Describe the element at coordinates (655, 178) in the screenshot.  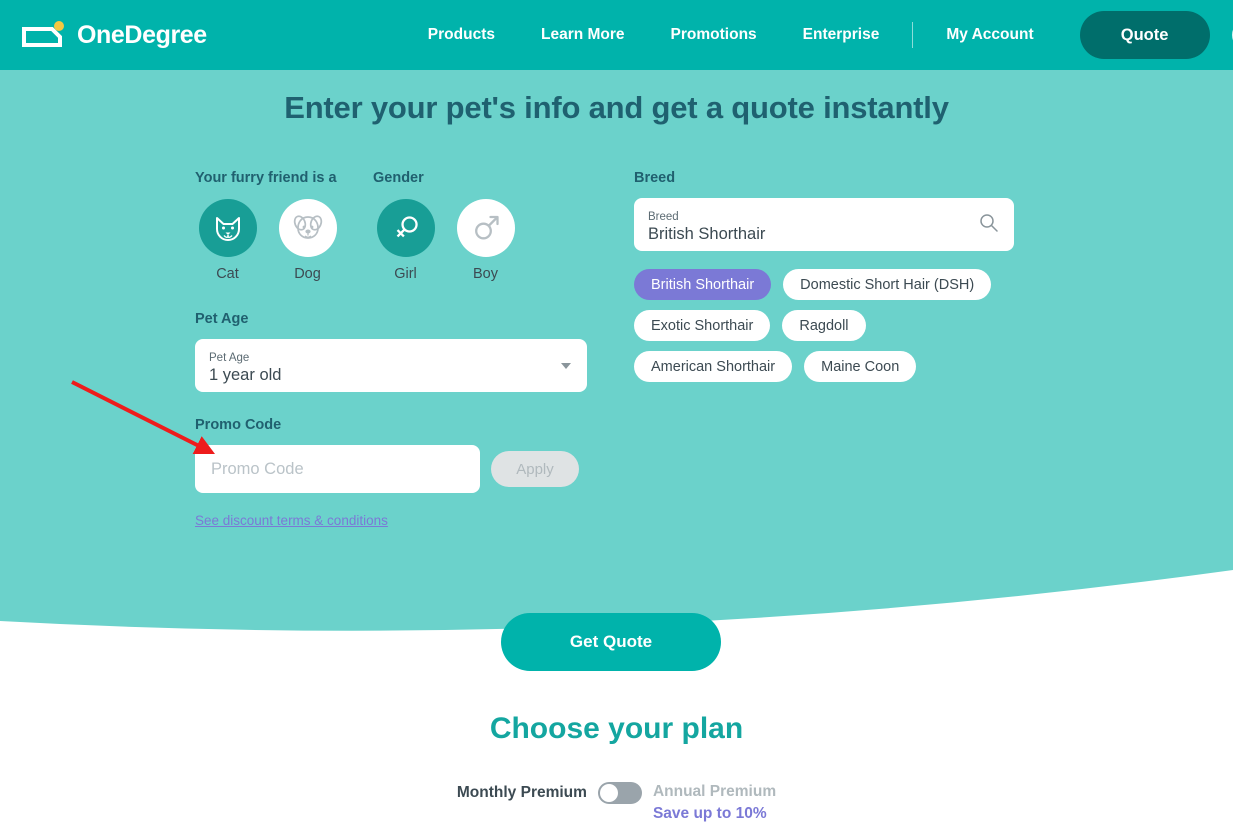
I see `breed-label: Breed` at that location.